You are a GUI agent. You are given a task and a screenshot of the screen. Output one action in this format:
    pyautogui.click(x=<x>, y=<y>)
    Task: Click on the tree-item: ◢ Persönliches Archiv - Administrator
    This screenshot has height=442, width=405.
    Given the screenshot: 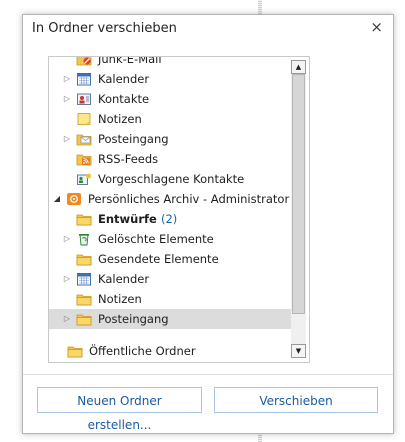 What is the action you would take?
    pyautogui.click(x=170, y=199)
    